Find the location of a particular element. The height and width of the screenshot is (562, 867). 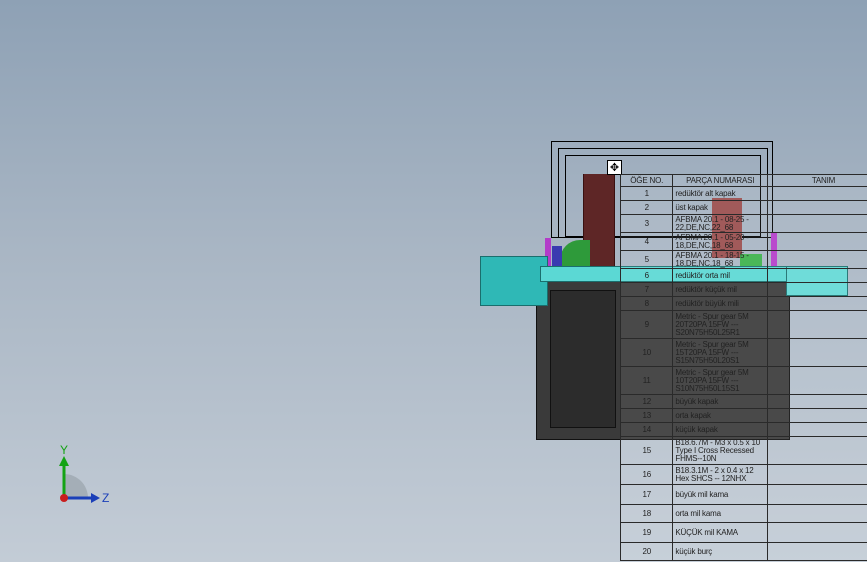

bom-item-no: 16 is located at coordinates (646, 474).